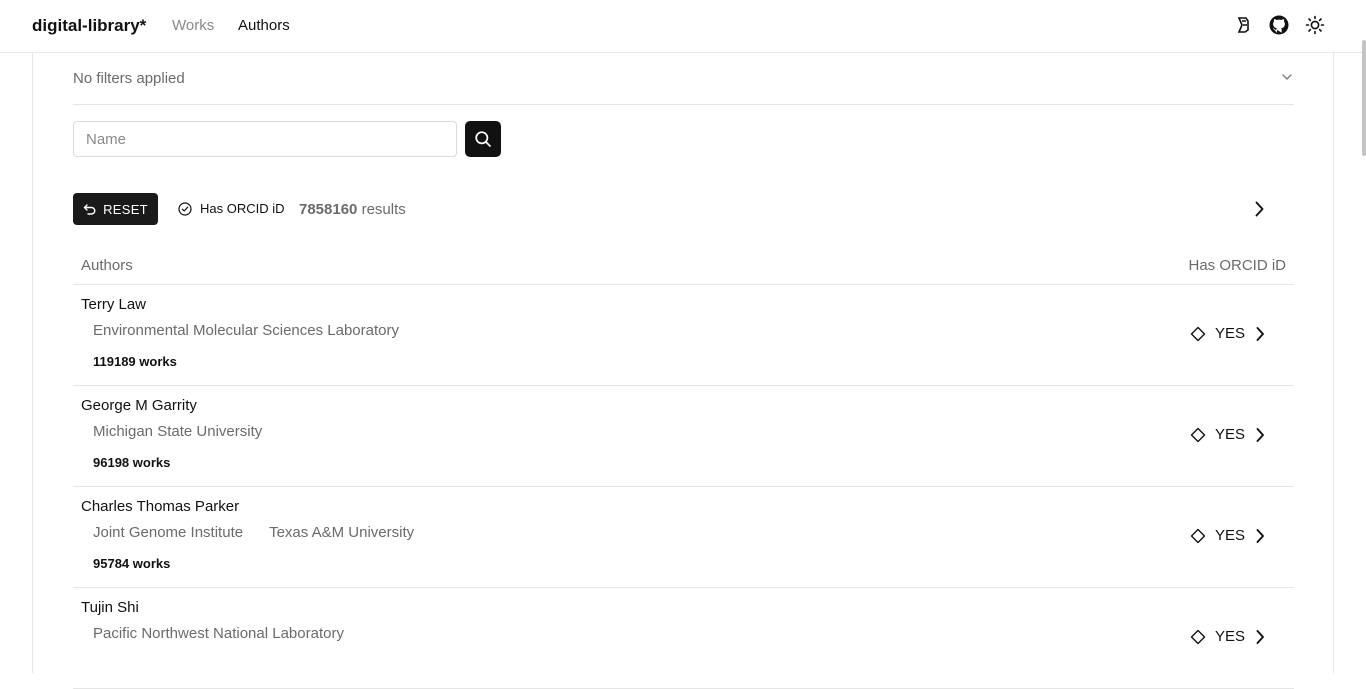  What do you see at coordinates (683, 266) in the screenshot?
I see `table-header: Authors Has ORCID iD` at bounding box center [683, 266].